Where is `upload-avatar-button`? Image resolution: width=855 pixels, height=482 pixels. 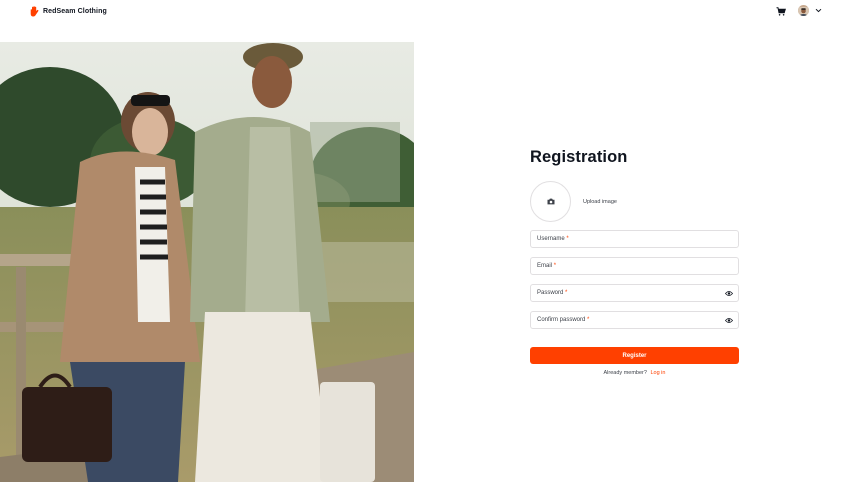
upload-avatar-button is located at coordinates (550, 201).